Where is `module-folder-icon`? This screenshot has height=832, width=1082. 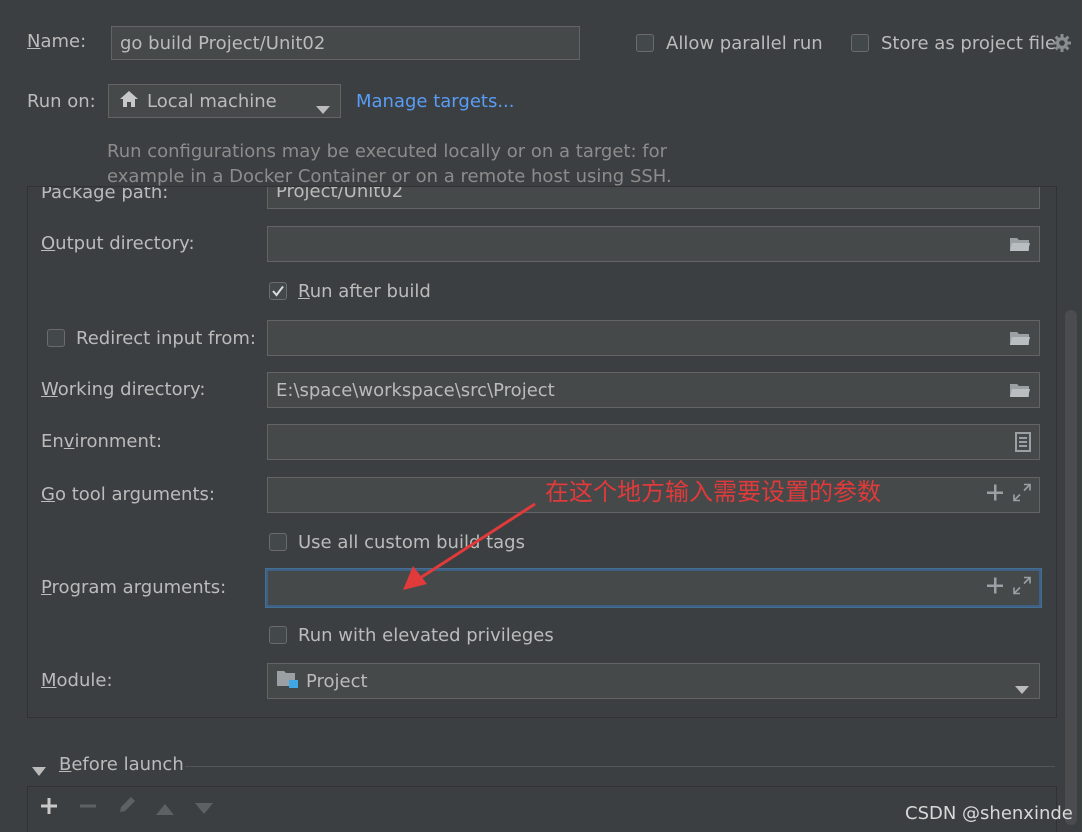
module-folder-icon is located at coordinates (288, 681).